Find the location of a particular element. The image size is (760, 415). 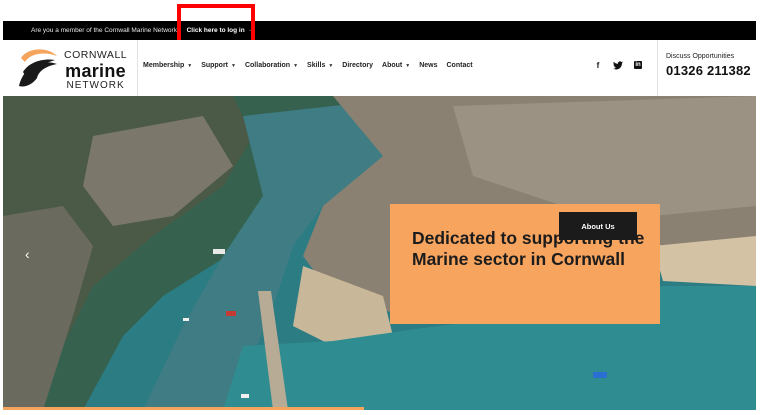

nav-item-contact: Contact is located at coordinates (460, 65).